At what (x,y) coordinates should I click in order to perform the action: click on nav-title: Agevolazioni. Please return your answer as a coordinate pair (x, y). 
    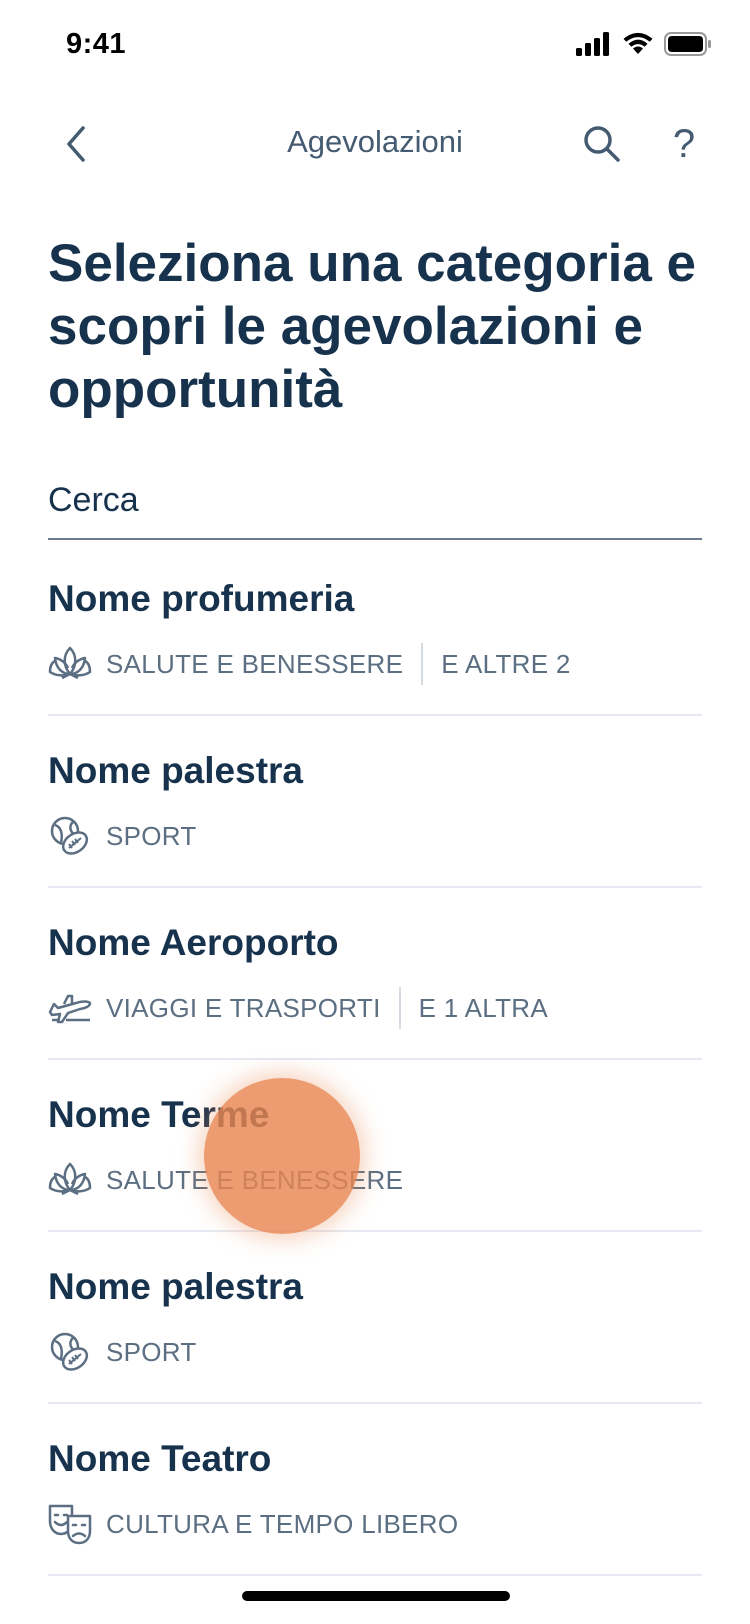
    Looking at the image, I should click on (375, 141).